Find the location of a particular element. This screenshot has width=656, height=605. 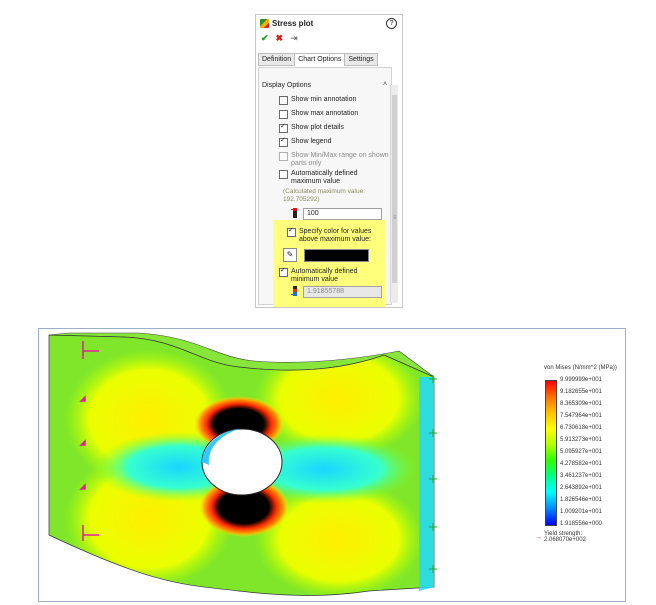

collapse-icon: ˄ is located at coordinates (385, 84).